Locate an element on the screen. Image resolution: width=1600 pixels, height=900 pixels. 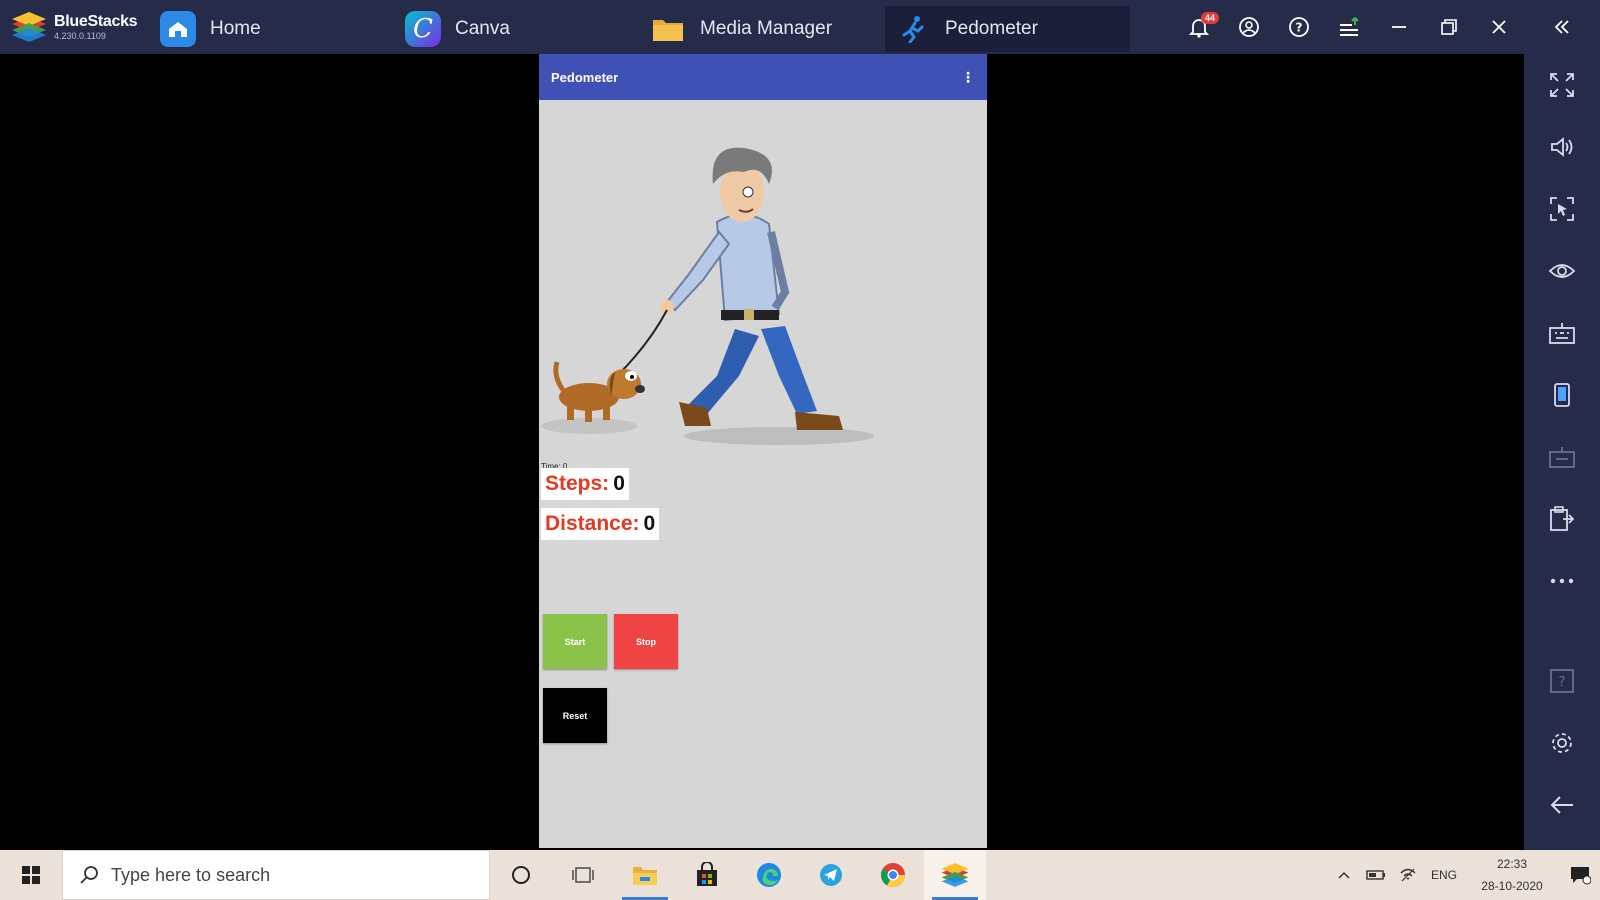
tab-media-manager-label: Media Manager is located at coordinates (766, 28).